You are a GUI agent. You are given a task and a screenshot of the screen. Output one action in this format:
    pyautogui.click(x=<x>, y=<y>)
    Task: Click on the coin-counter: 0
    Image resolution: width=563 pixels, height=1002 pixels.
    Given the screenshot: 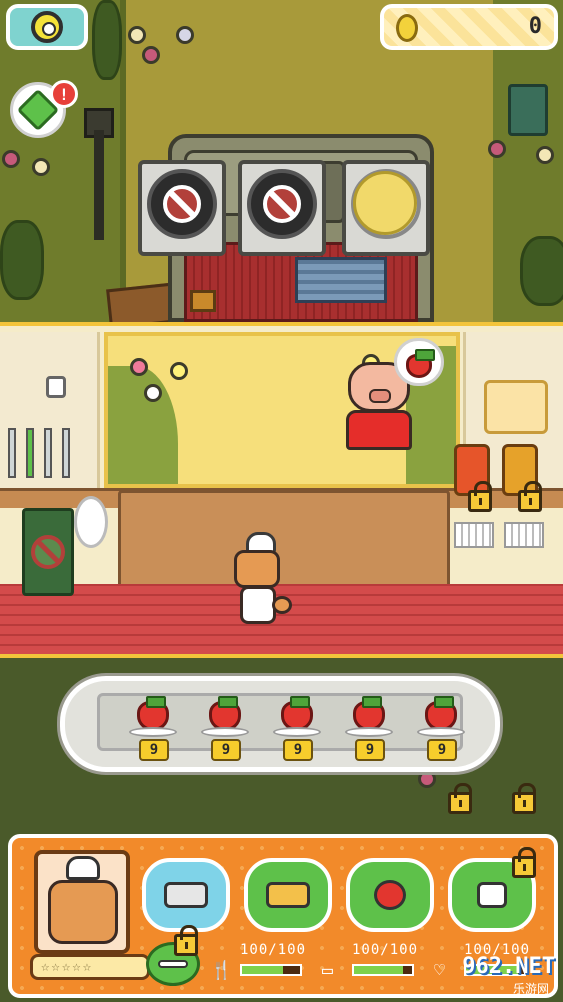 What is the action you would take?
    pyautogui.click(x=469, y=27)
    